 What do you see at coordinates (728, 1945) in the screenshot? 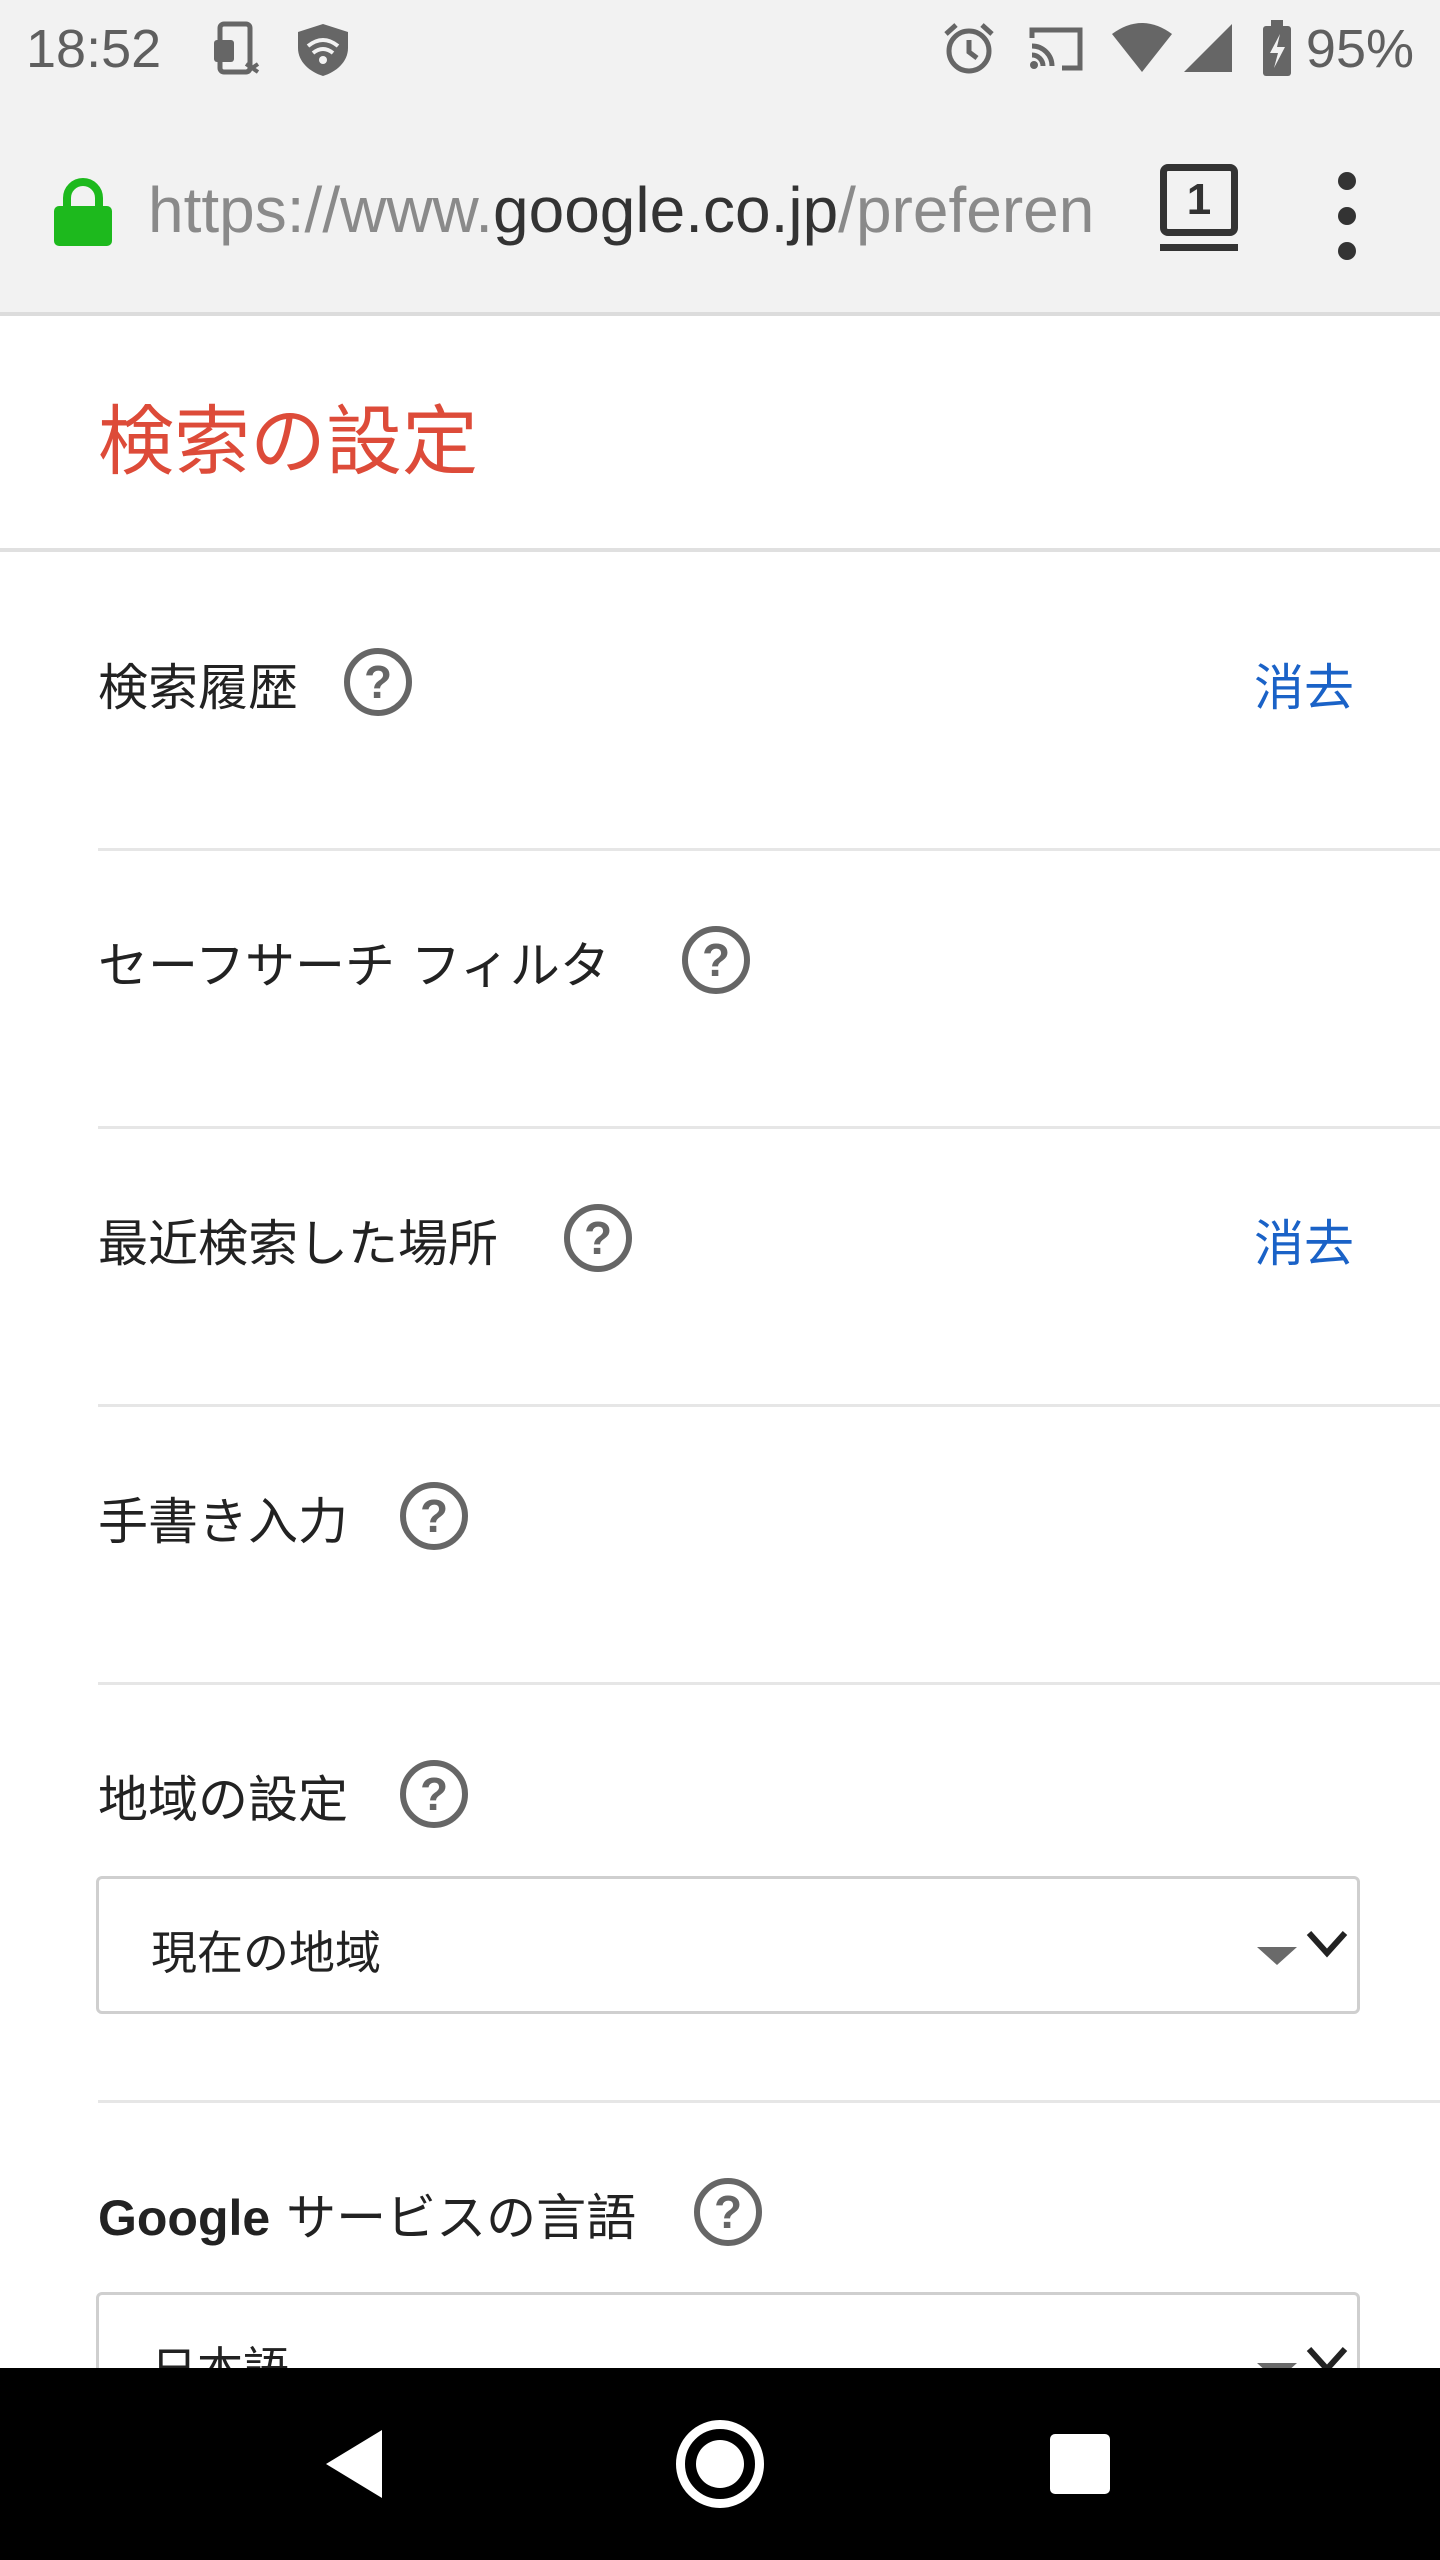
I see `region-select: 現在の地域` at bounding box center [728, 1945].